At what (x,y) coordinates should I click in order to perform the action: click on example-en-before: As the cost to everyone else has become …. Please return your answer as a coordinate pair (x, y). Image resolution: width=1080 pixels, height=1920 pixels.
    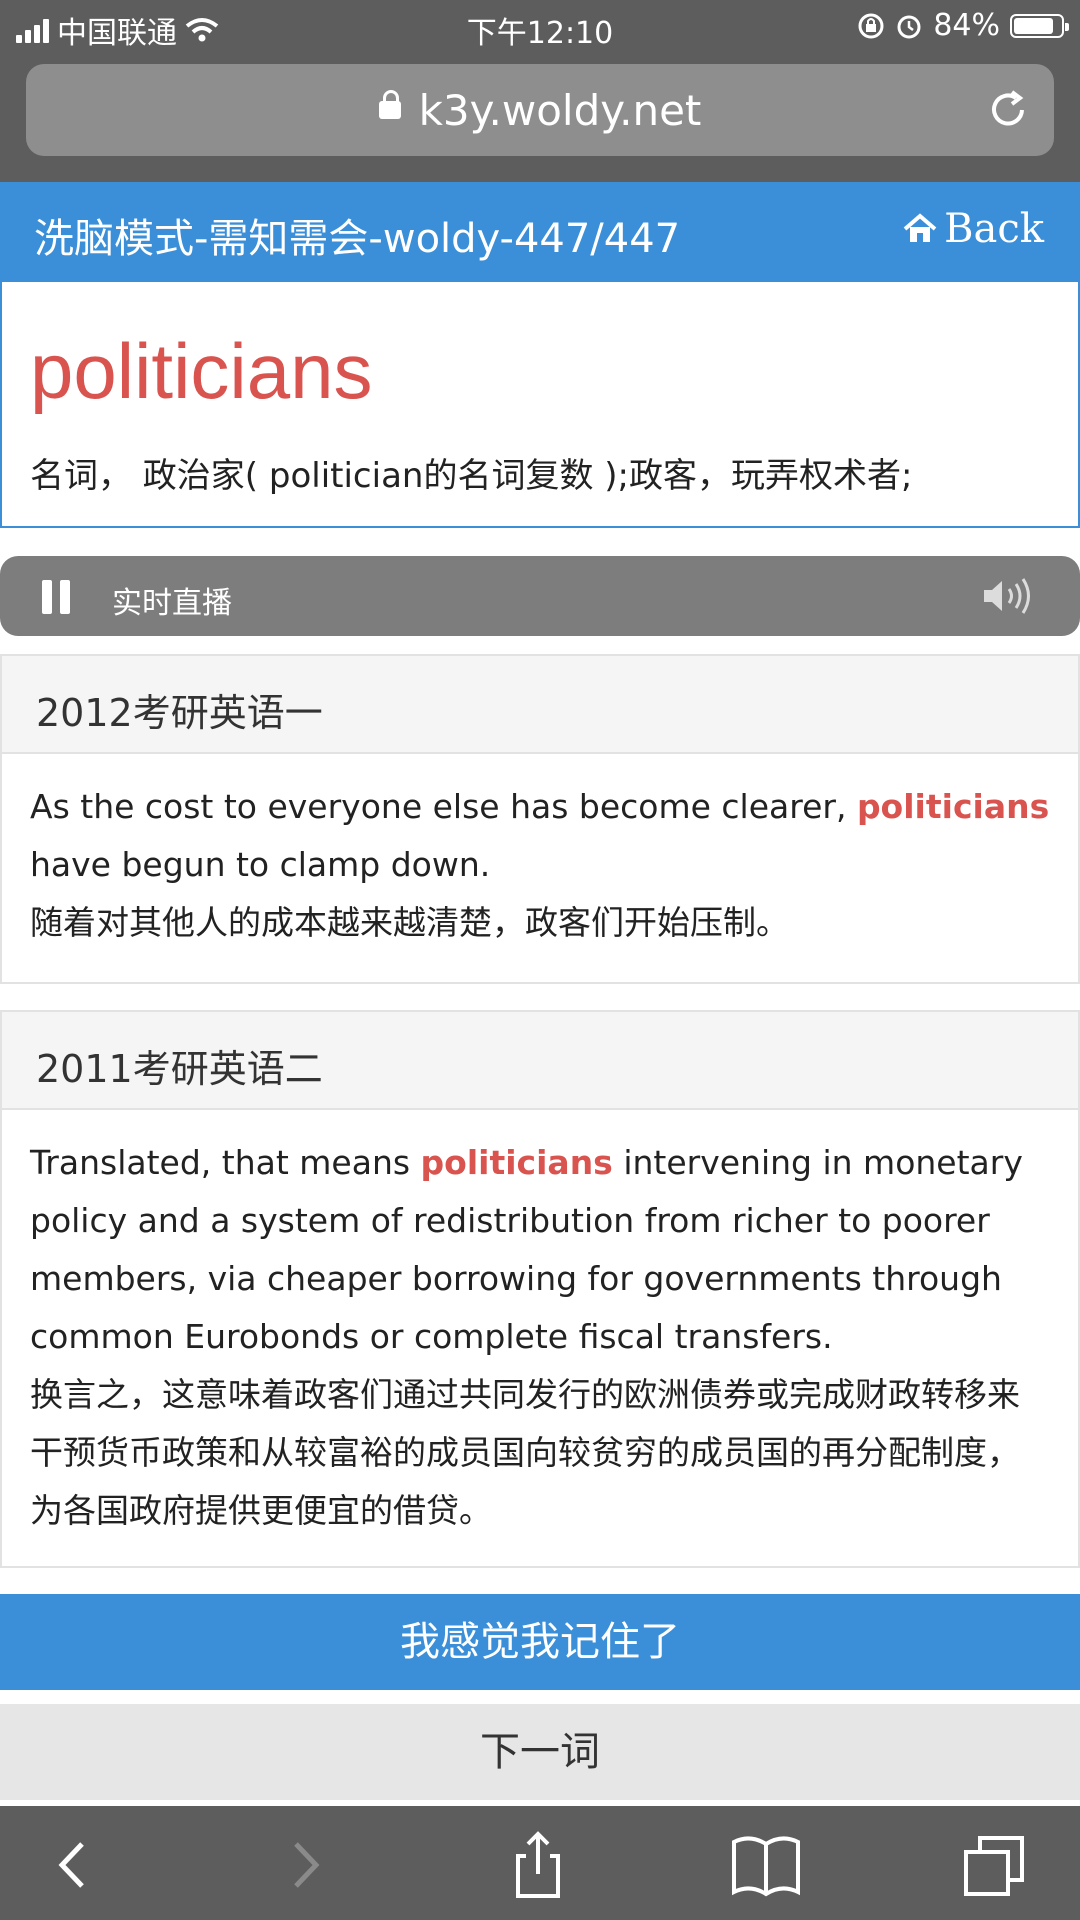
    Looking at the image, I should click on (443, 806).